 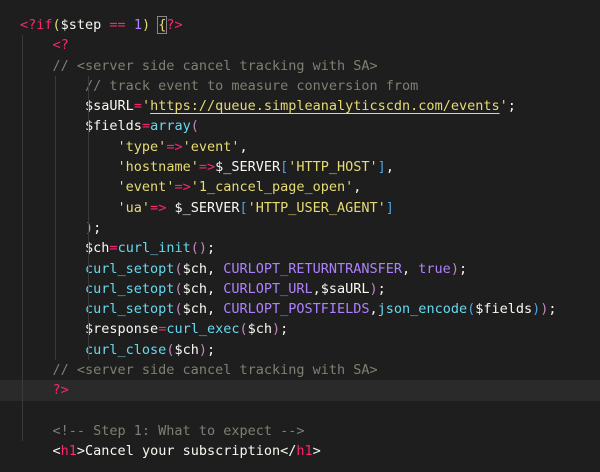 What do you see at coordinates (316, 451) in the screenshot?
I see `code-token: >` at bounding box center [316, 451].